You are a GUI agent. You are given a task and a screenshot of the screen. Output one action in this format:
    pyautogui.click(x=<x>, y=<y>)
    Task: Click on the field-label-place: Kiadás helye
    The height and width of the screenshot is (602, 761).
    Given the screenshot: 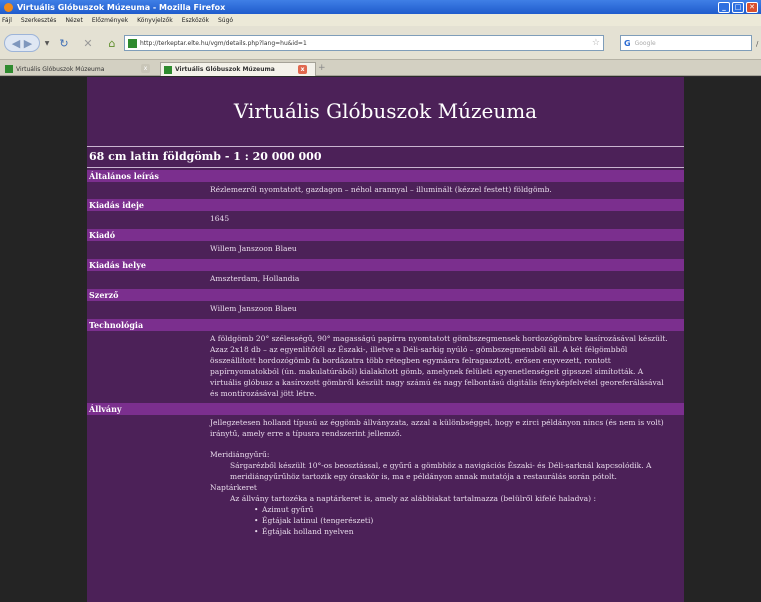 What is the action you would take?
    pyautogui.click(x=385, y=265)
    